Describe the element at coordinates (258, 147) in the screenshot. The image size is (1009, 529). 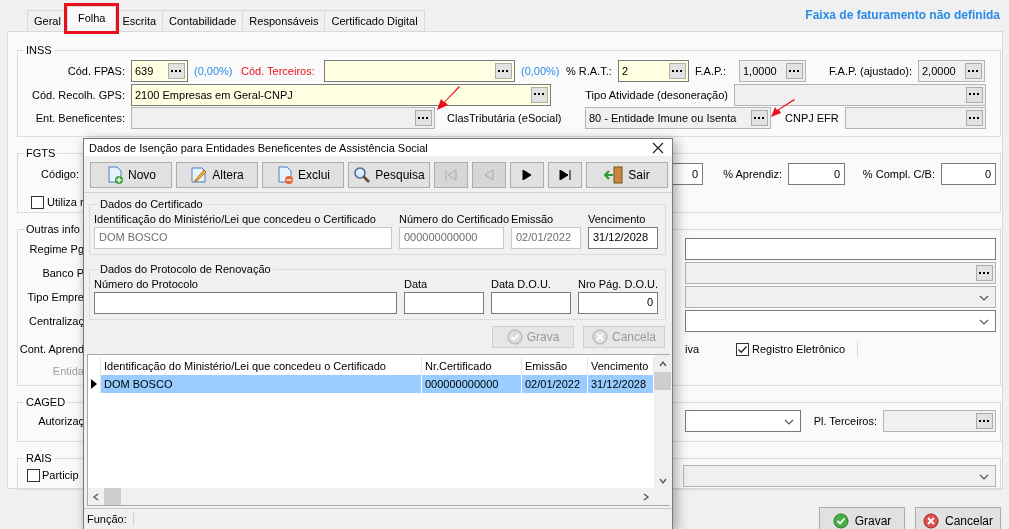
I see `dialog-title: Dados de Isenção para Entidades Beneficentes de Assistência Social` at that location.